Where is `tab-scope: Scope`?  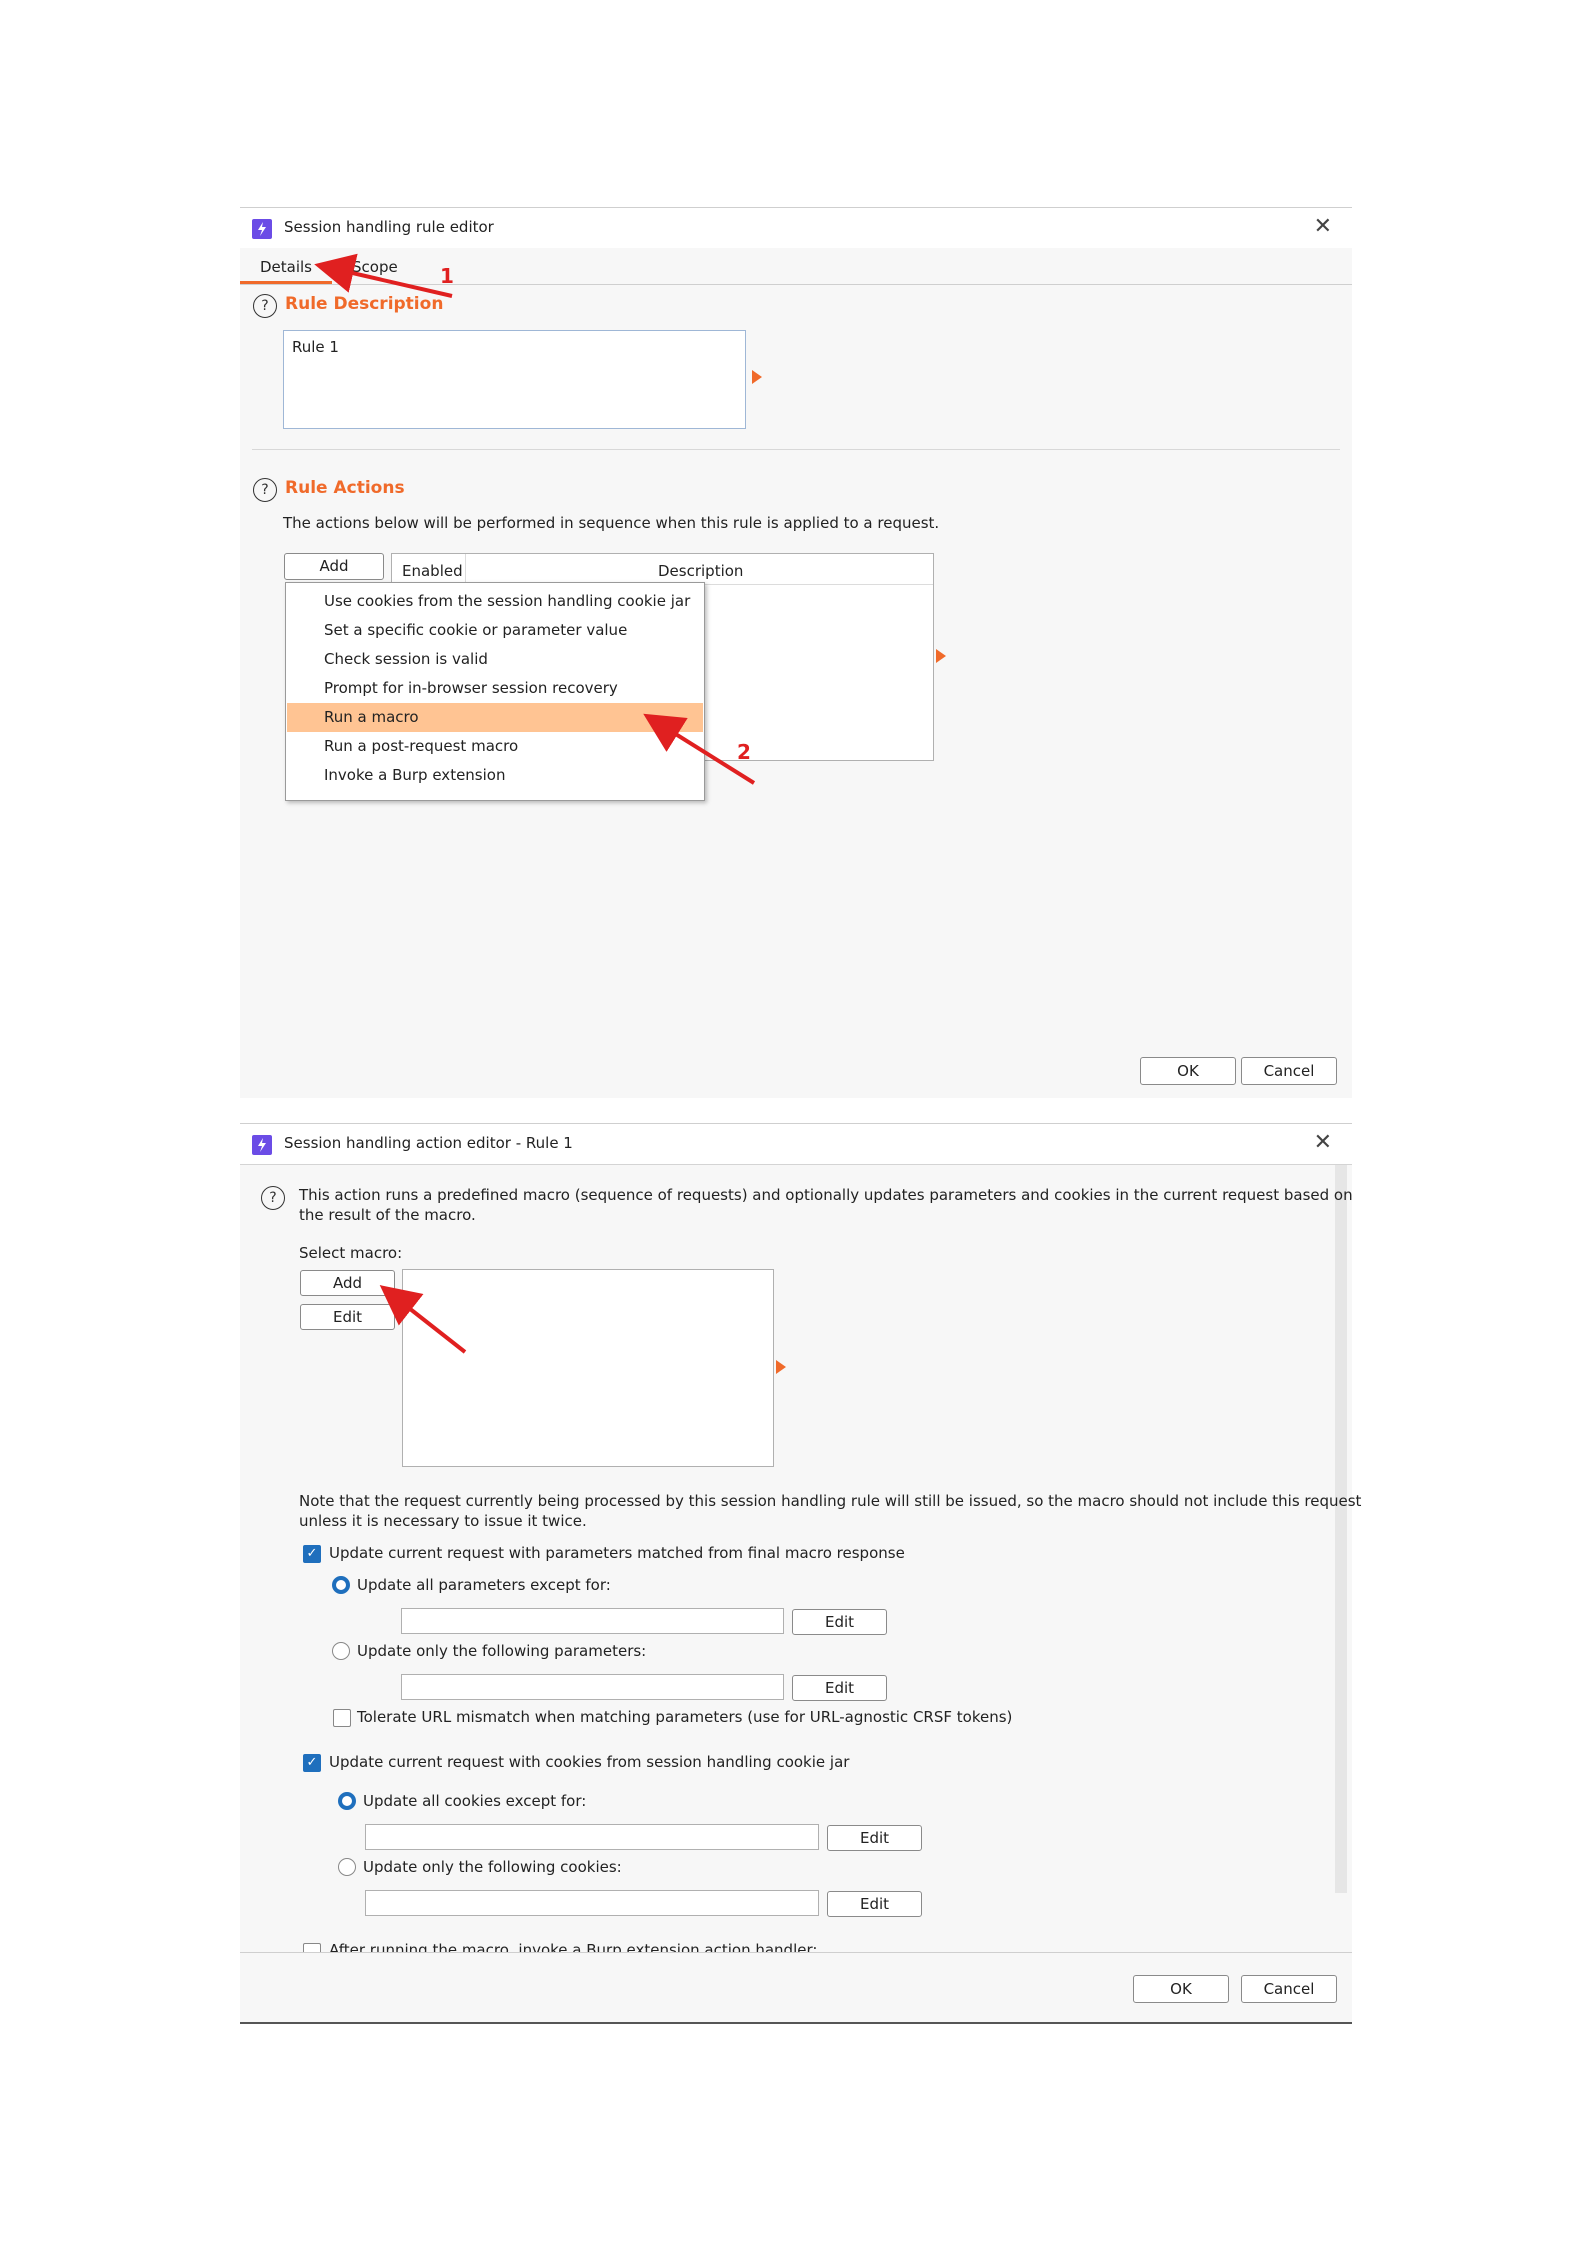 tab-scope: Scope is located at coordinates (375, 267).